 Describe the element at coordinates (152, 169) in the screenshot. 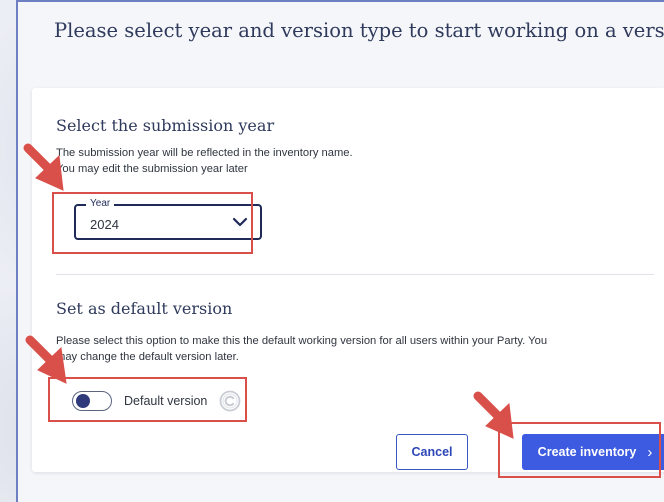

I see `submission-year-help-line-2: You may edit the submission year later` at that location.